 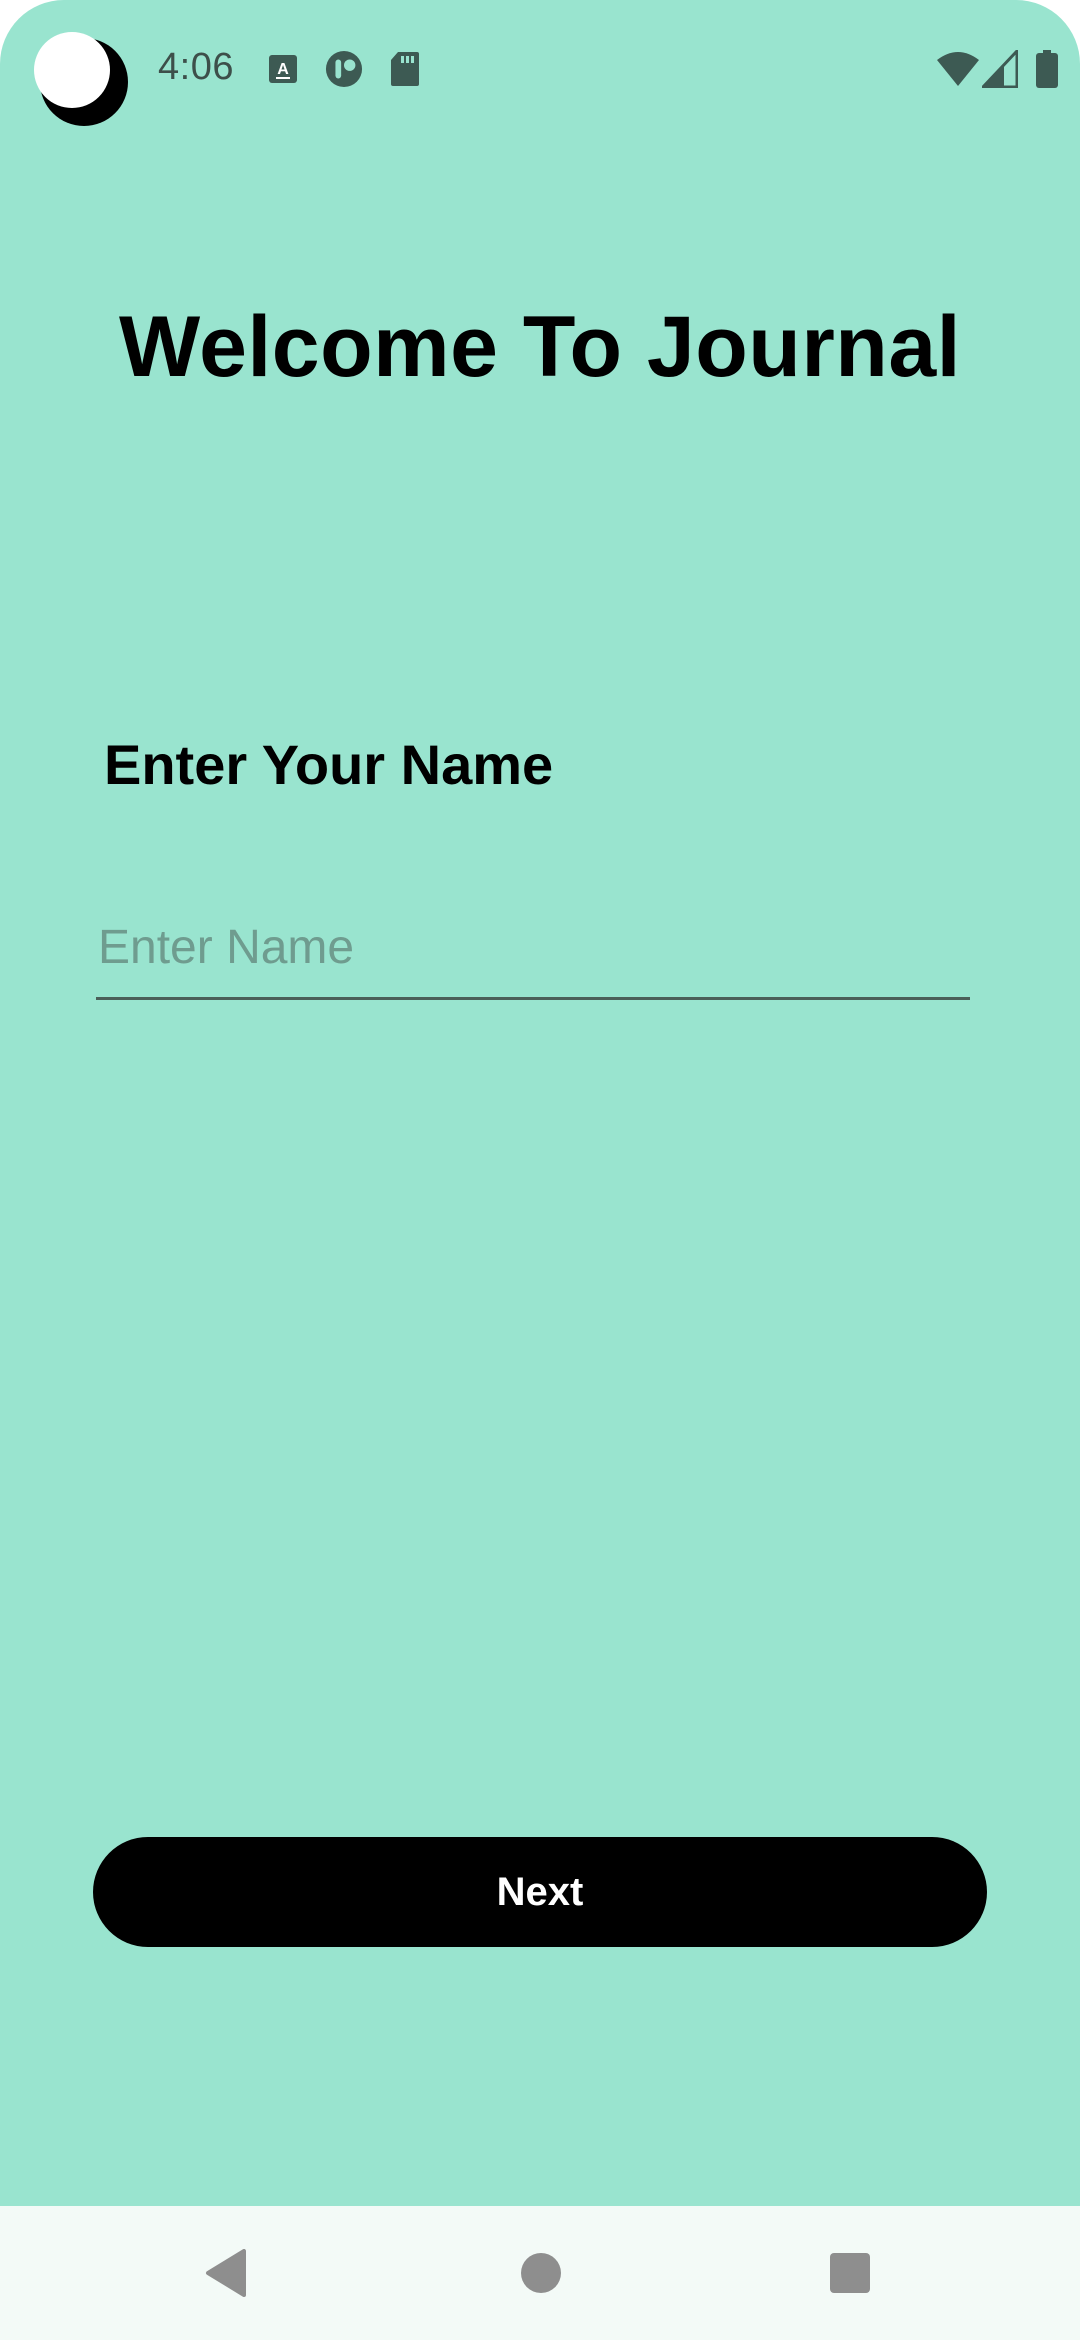 I want to click on name-input, so click(x=533, y=954).